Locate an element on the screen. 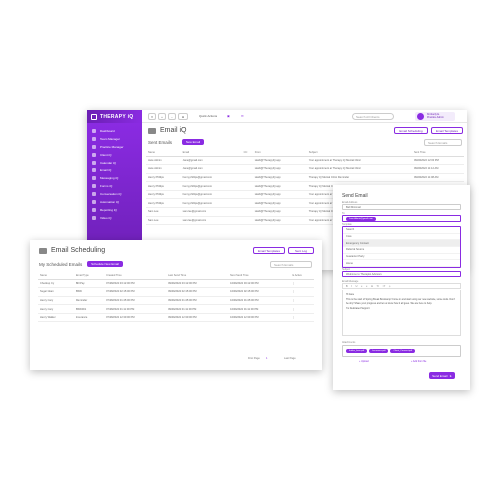 The height and width of the screenshot is (500, 500). add-user-button: ⊕ is located at coordinates (183, 116).